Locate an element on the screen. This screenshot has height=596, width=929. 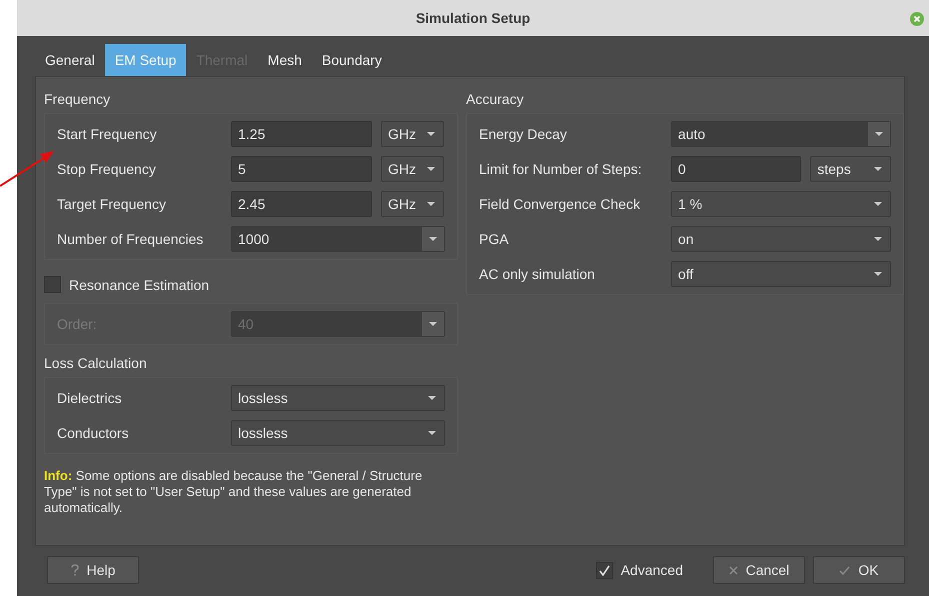
checkmark-icon is located at coordinates (844, 570).